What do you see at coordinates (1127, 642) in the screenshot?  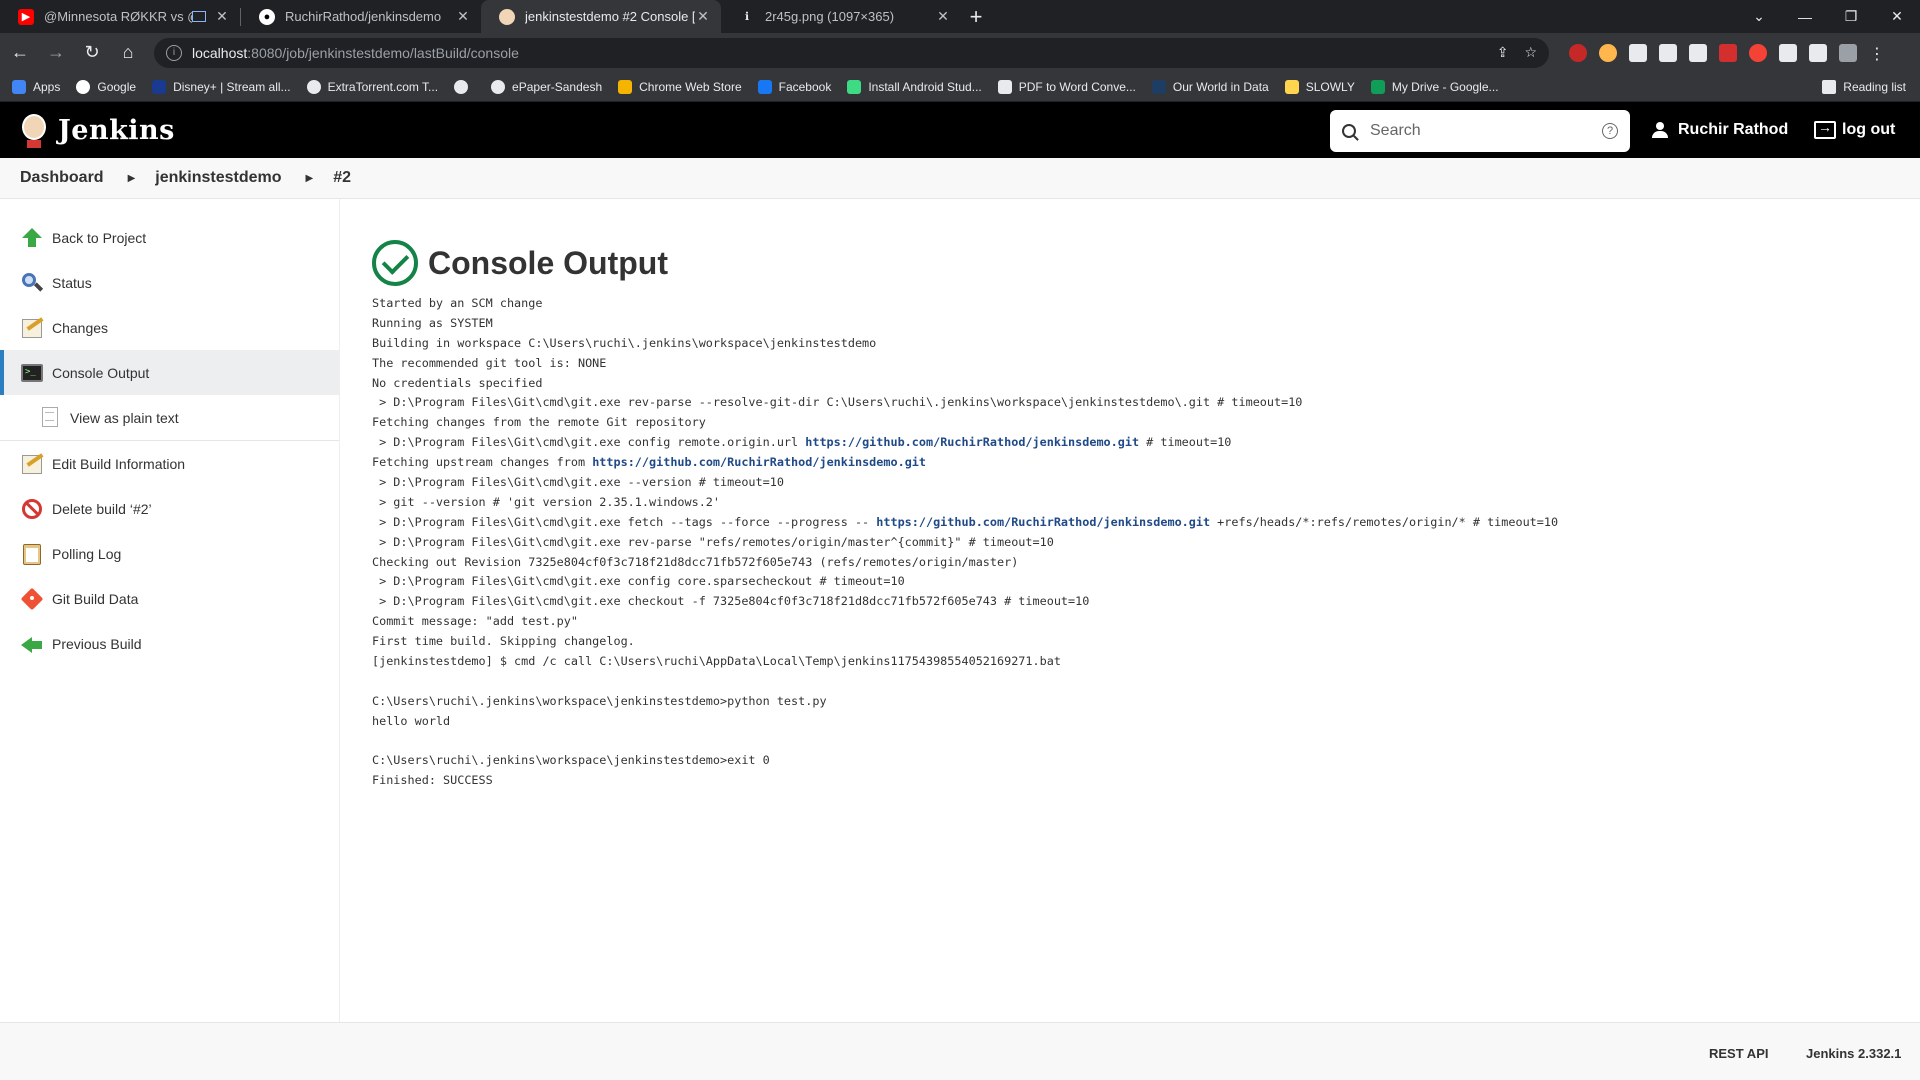 I see `console-line: First time build. Skipping changelog.` at bounding box center [1127, 642].